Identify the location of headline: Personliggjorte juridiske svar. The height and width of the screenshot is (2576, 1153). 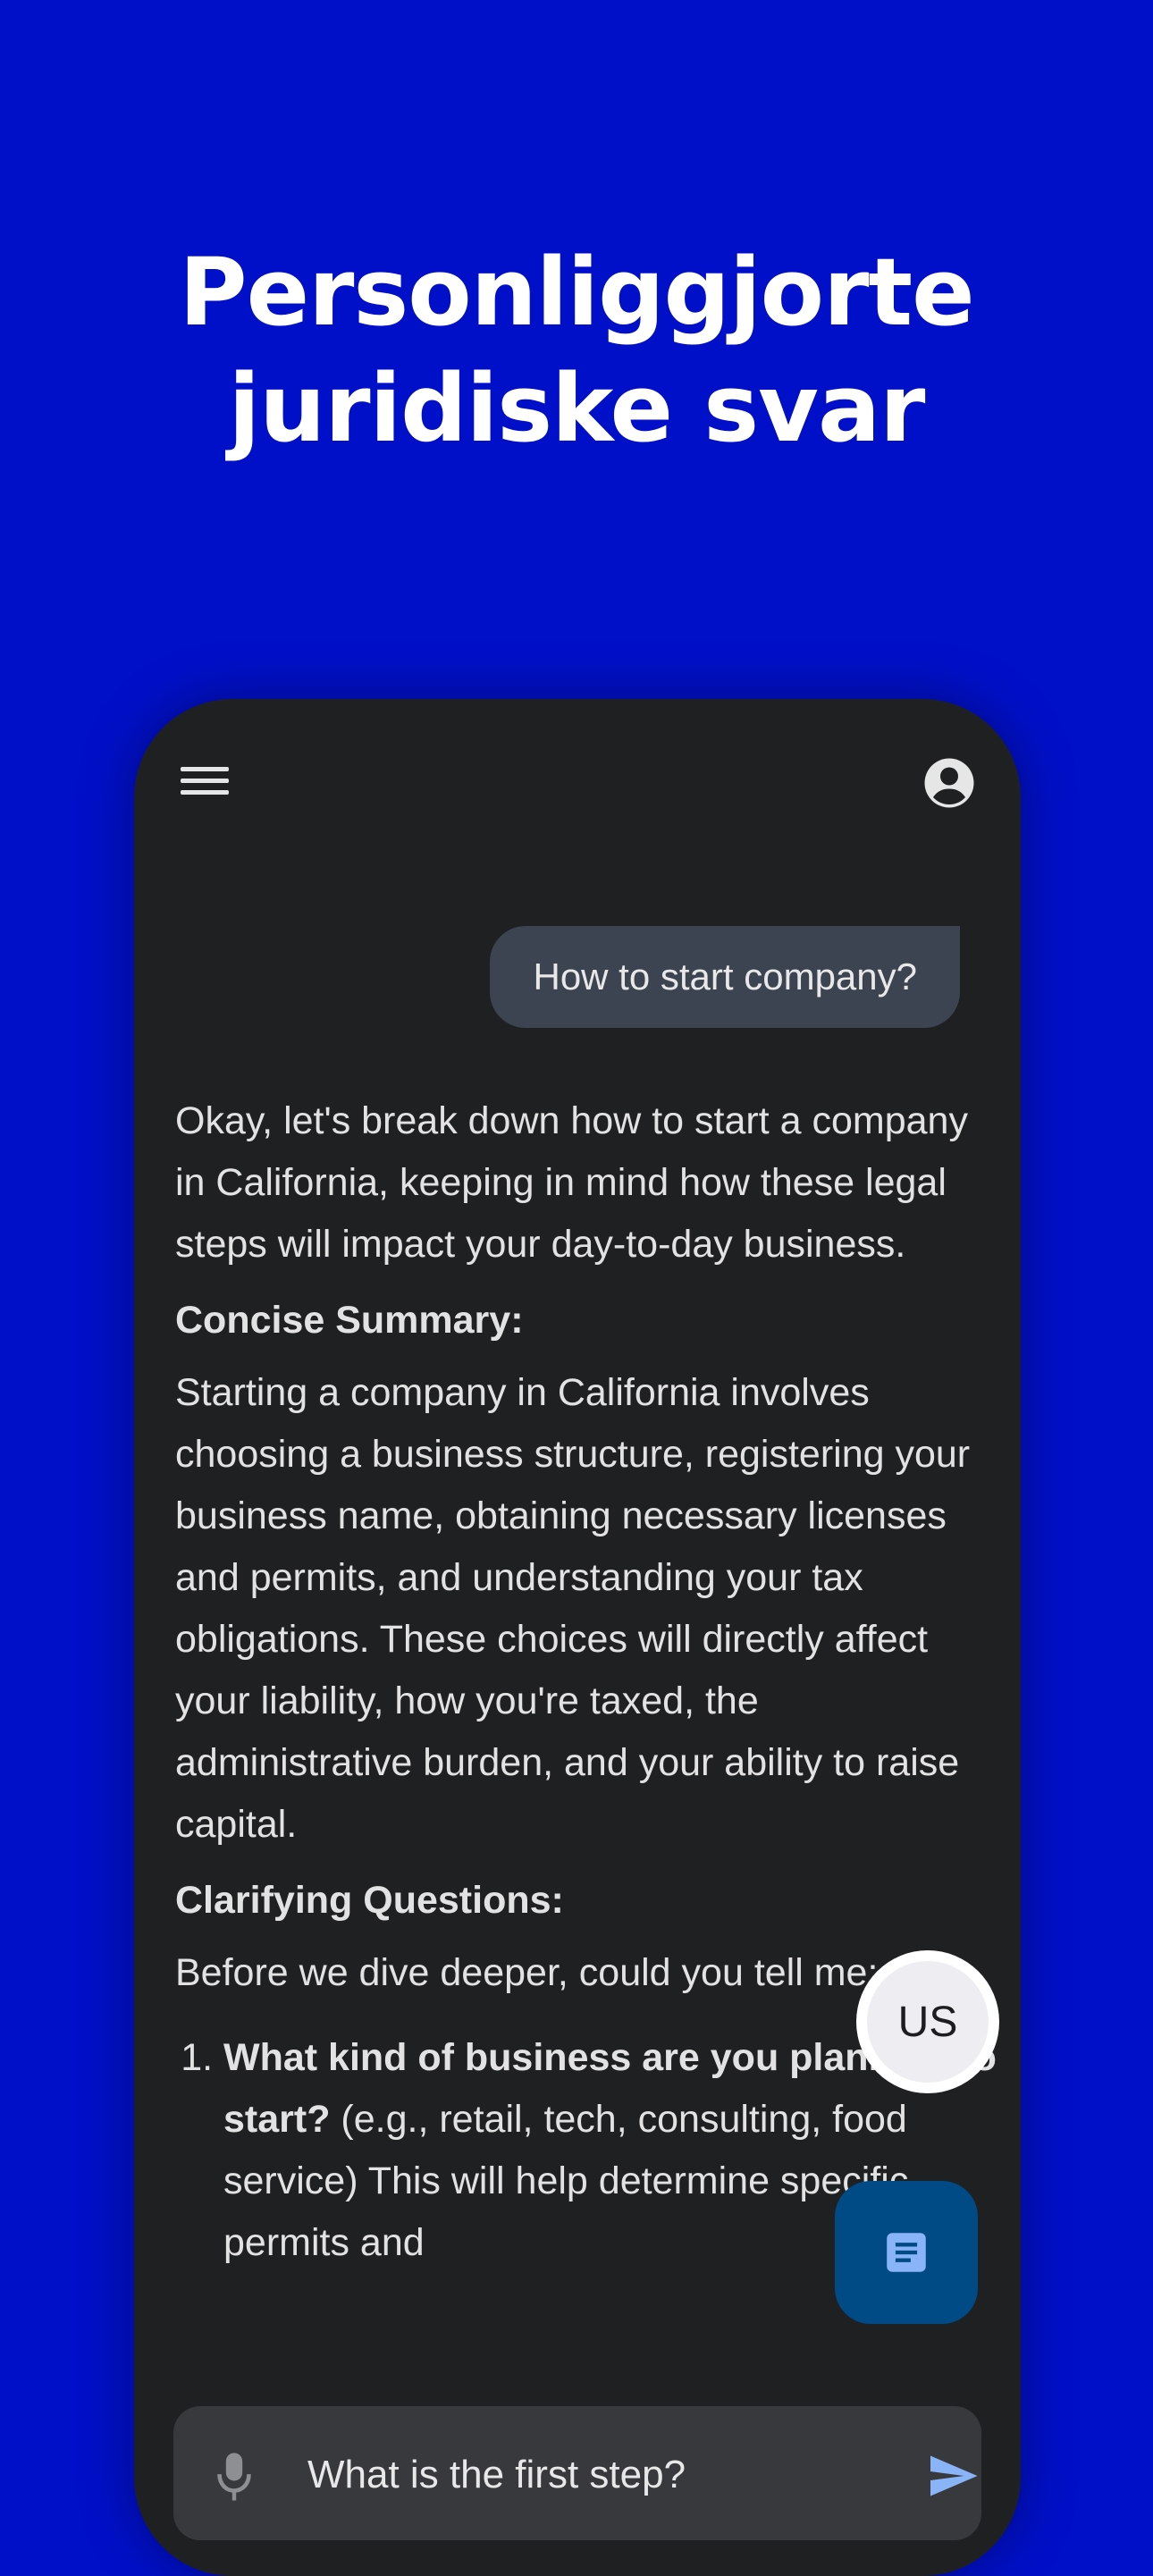
(576, 351).